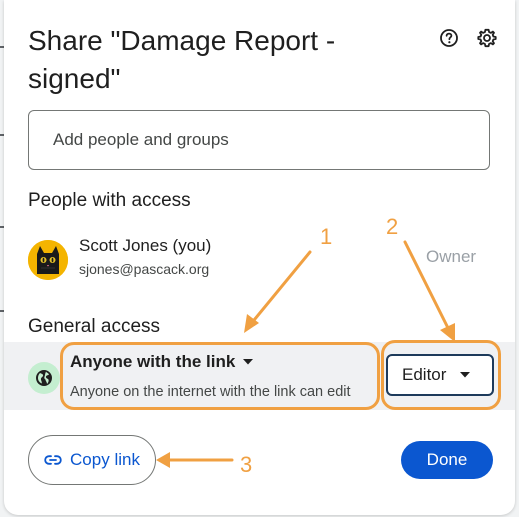 This screenshot has width=519, height=517. I want to click on annotation-number-1: 1, so click(326, 236).